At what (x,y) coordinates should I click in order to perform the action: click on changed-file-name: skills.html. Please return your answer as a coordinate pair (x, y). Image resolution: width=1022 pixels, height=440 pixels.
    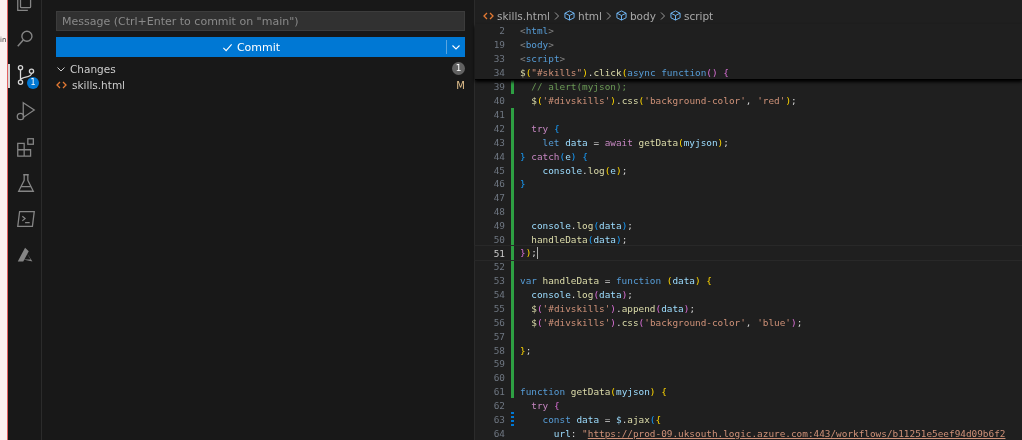
    Looking at the image, I should click on (99, 85).